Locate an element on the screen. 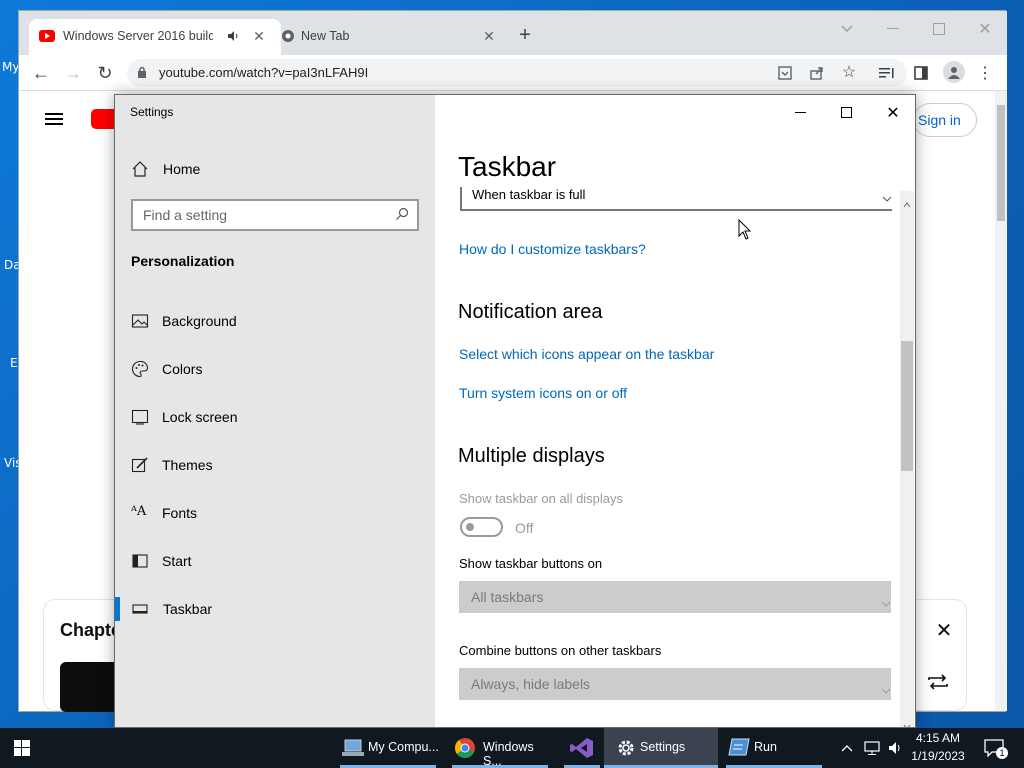 Image resolution: width=1024 pixels, height=768 pixels. customize-link: How do I customize taskbars? is located at coordinates (552, 249).